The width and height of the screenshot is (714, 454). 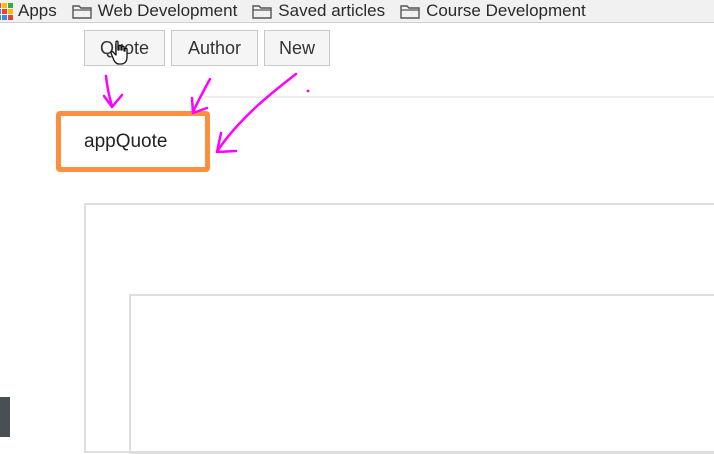 What do you see at coordinates (37, 10) in the screenshot?
I see `bookmark-apps-label: Apps` at bounding box center [37, 10].